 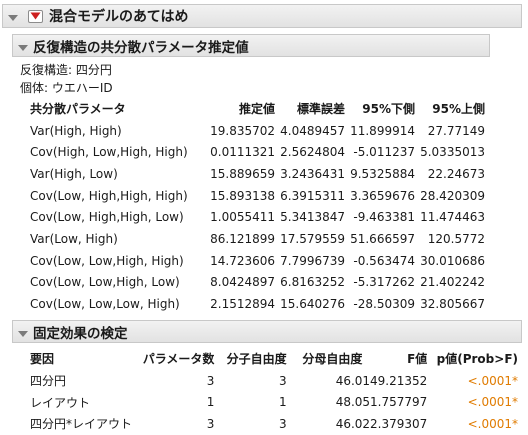 I want to click on estimate-cell: 2.1512894, so click(x=243, y=304).